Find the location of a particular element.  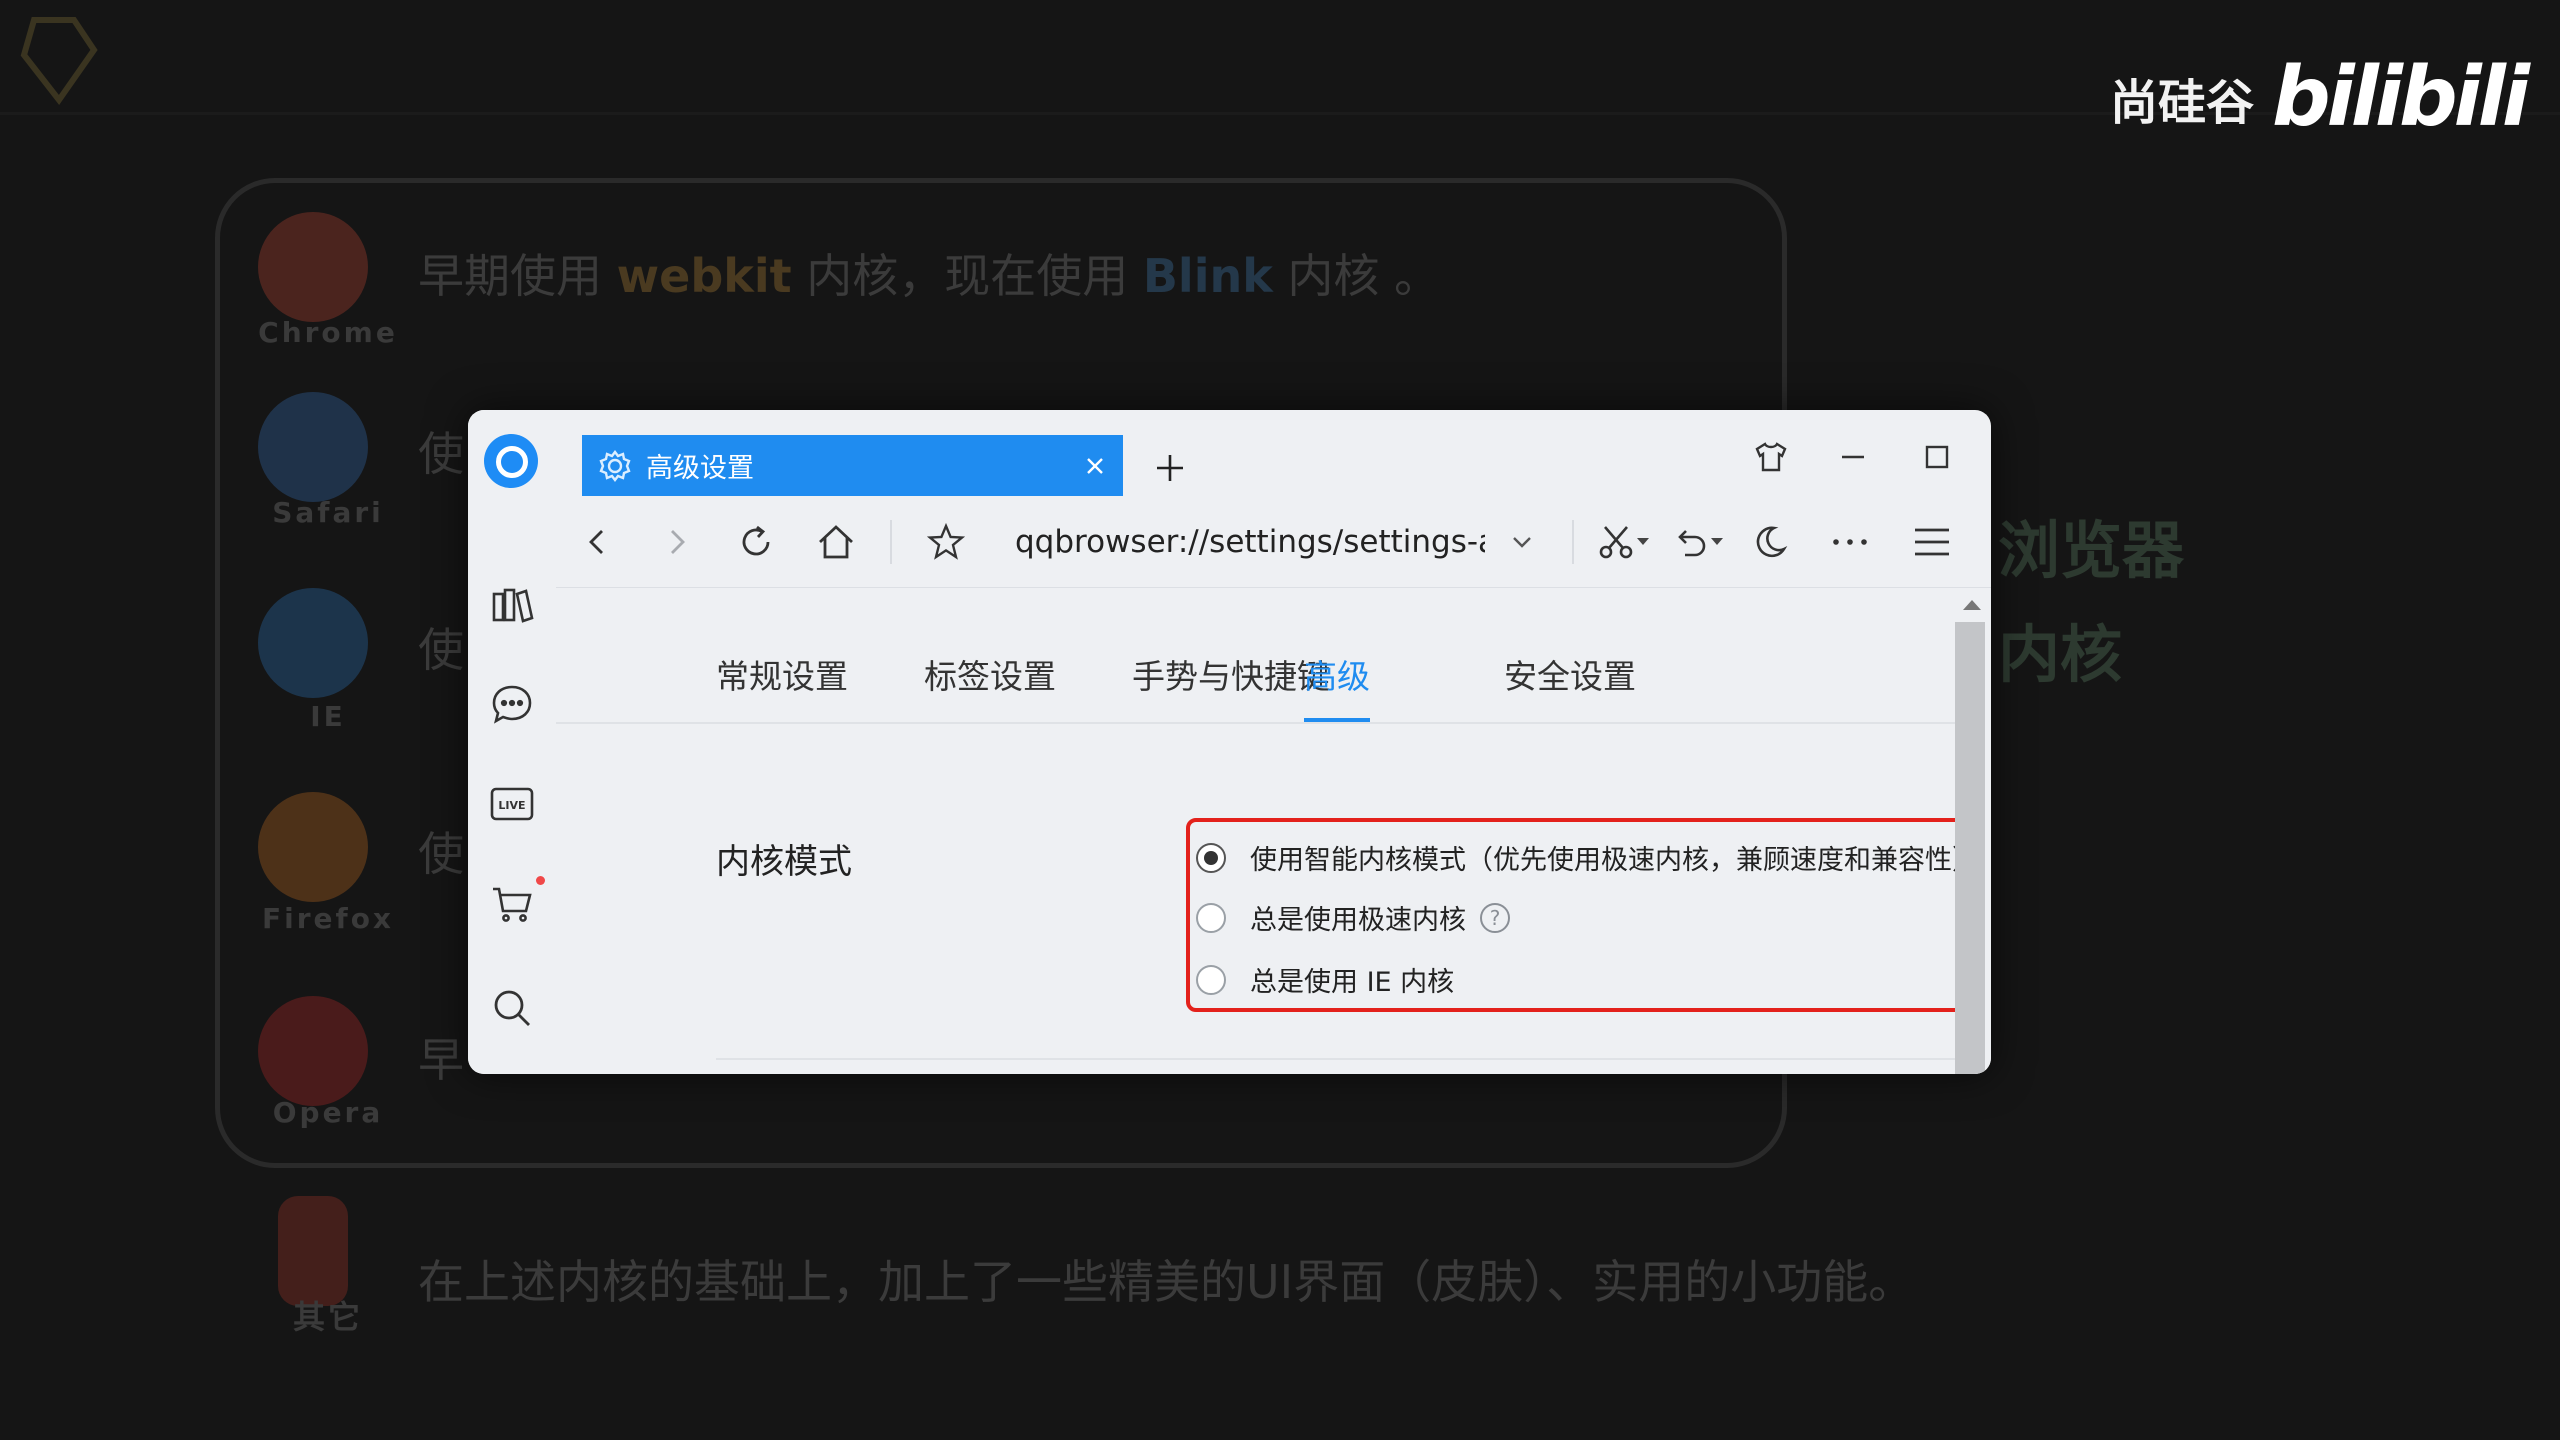

vertical-scrollbar is located at coordinates (1973, 831).